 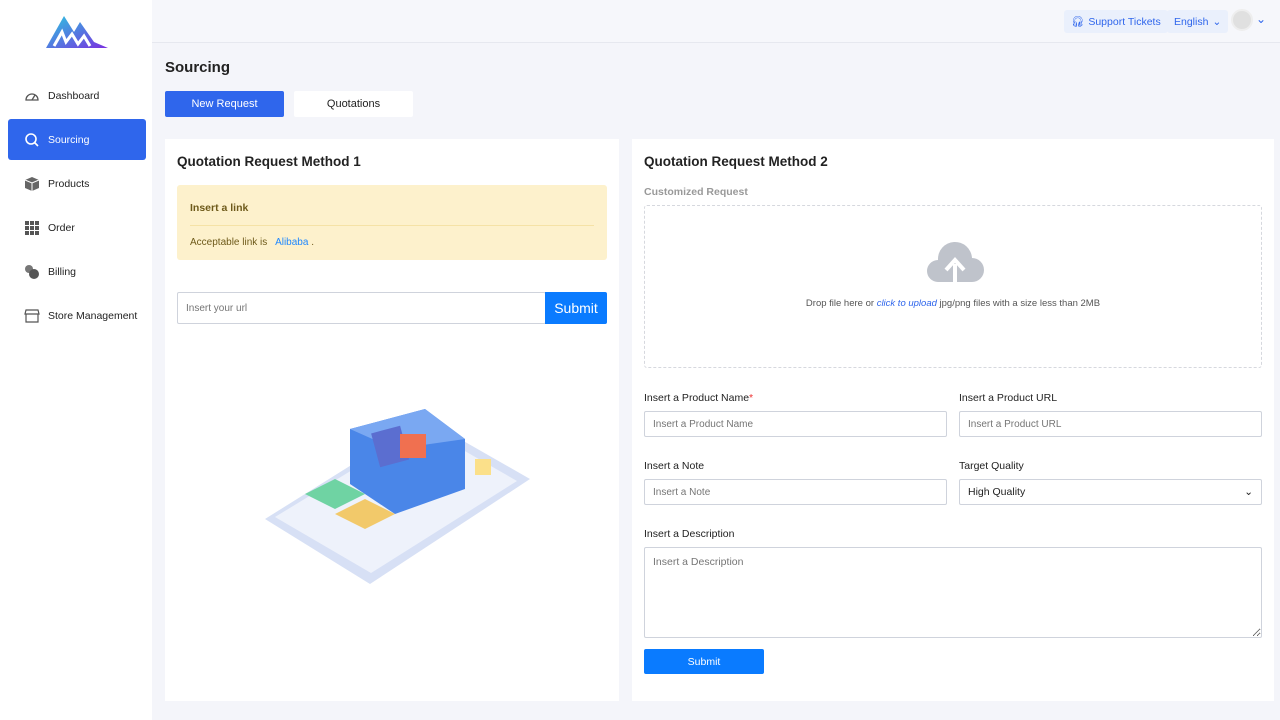 What do you see at coordinates (997, 492) in the screenshot?
I see `quality-value: High Quality` at bounding box center [997, 492].